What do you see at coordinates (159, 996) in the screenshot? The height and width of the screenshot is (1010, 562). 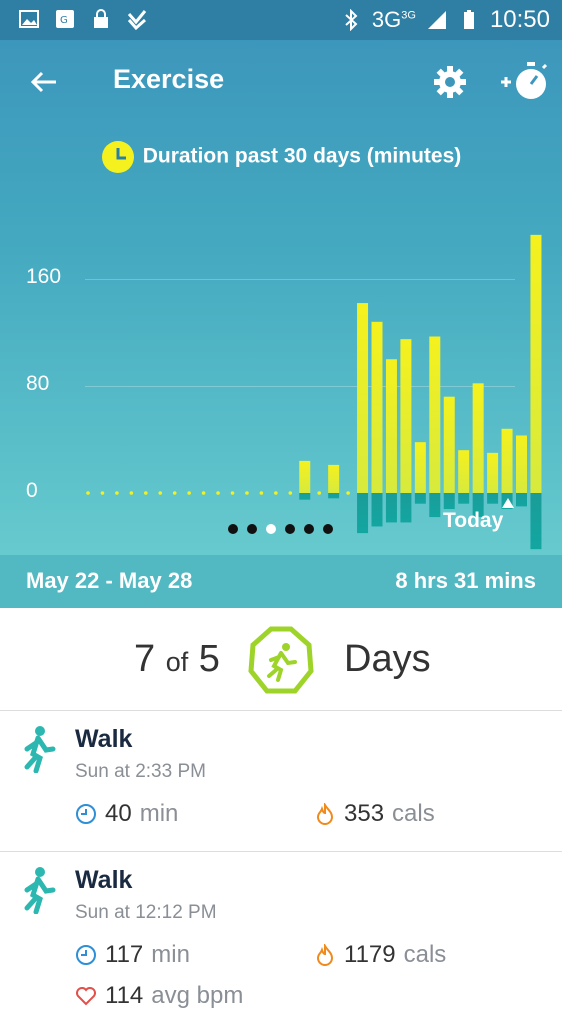 I see `heart-rate-metric: 114 avg bpm` at bounding box center [159, 996].